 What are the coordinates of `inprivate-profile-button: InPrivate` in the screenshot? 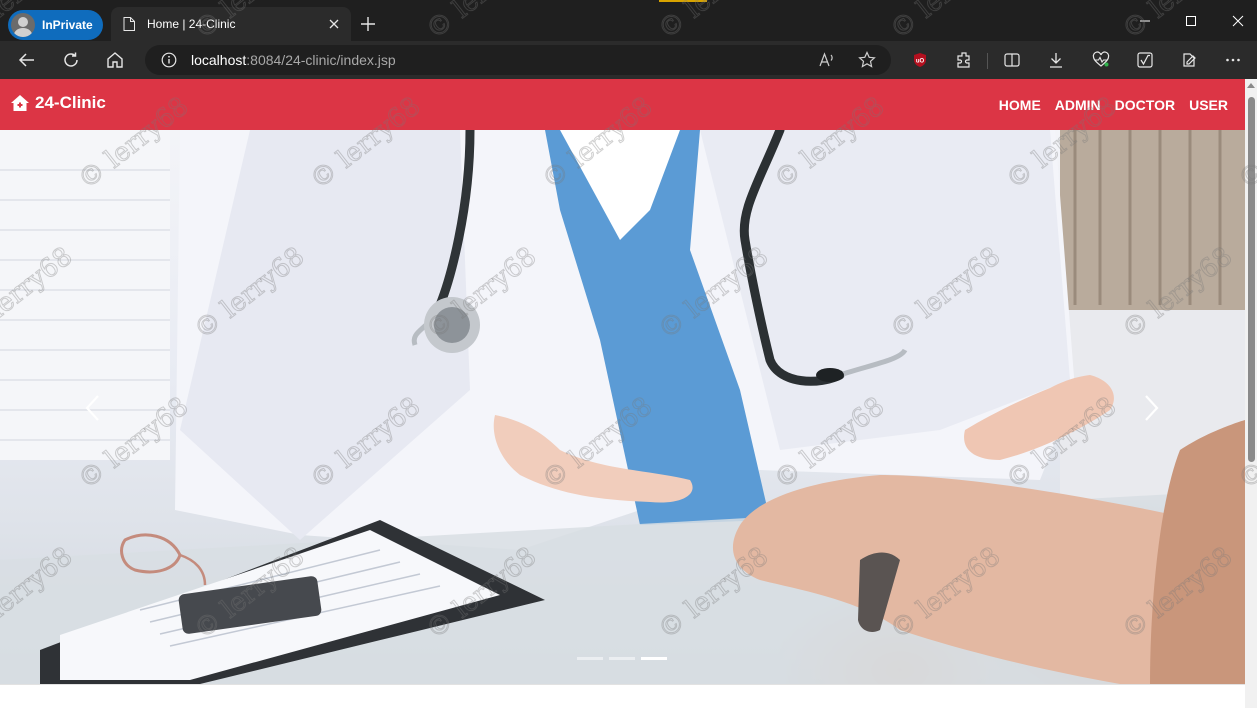 It's located at (55, 25).